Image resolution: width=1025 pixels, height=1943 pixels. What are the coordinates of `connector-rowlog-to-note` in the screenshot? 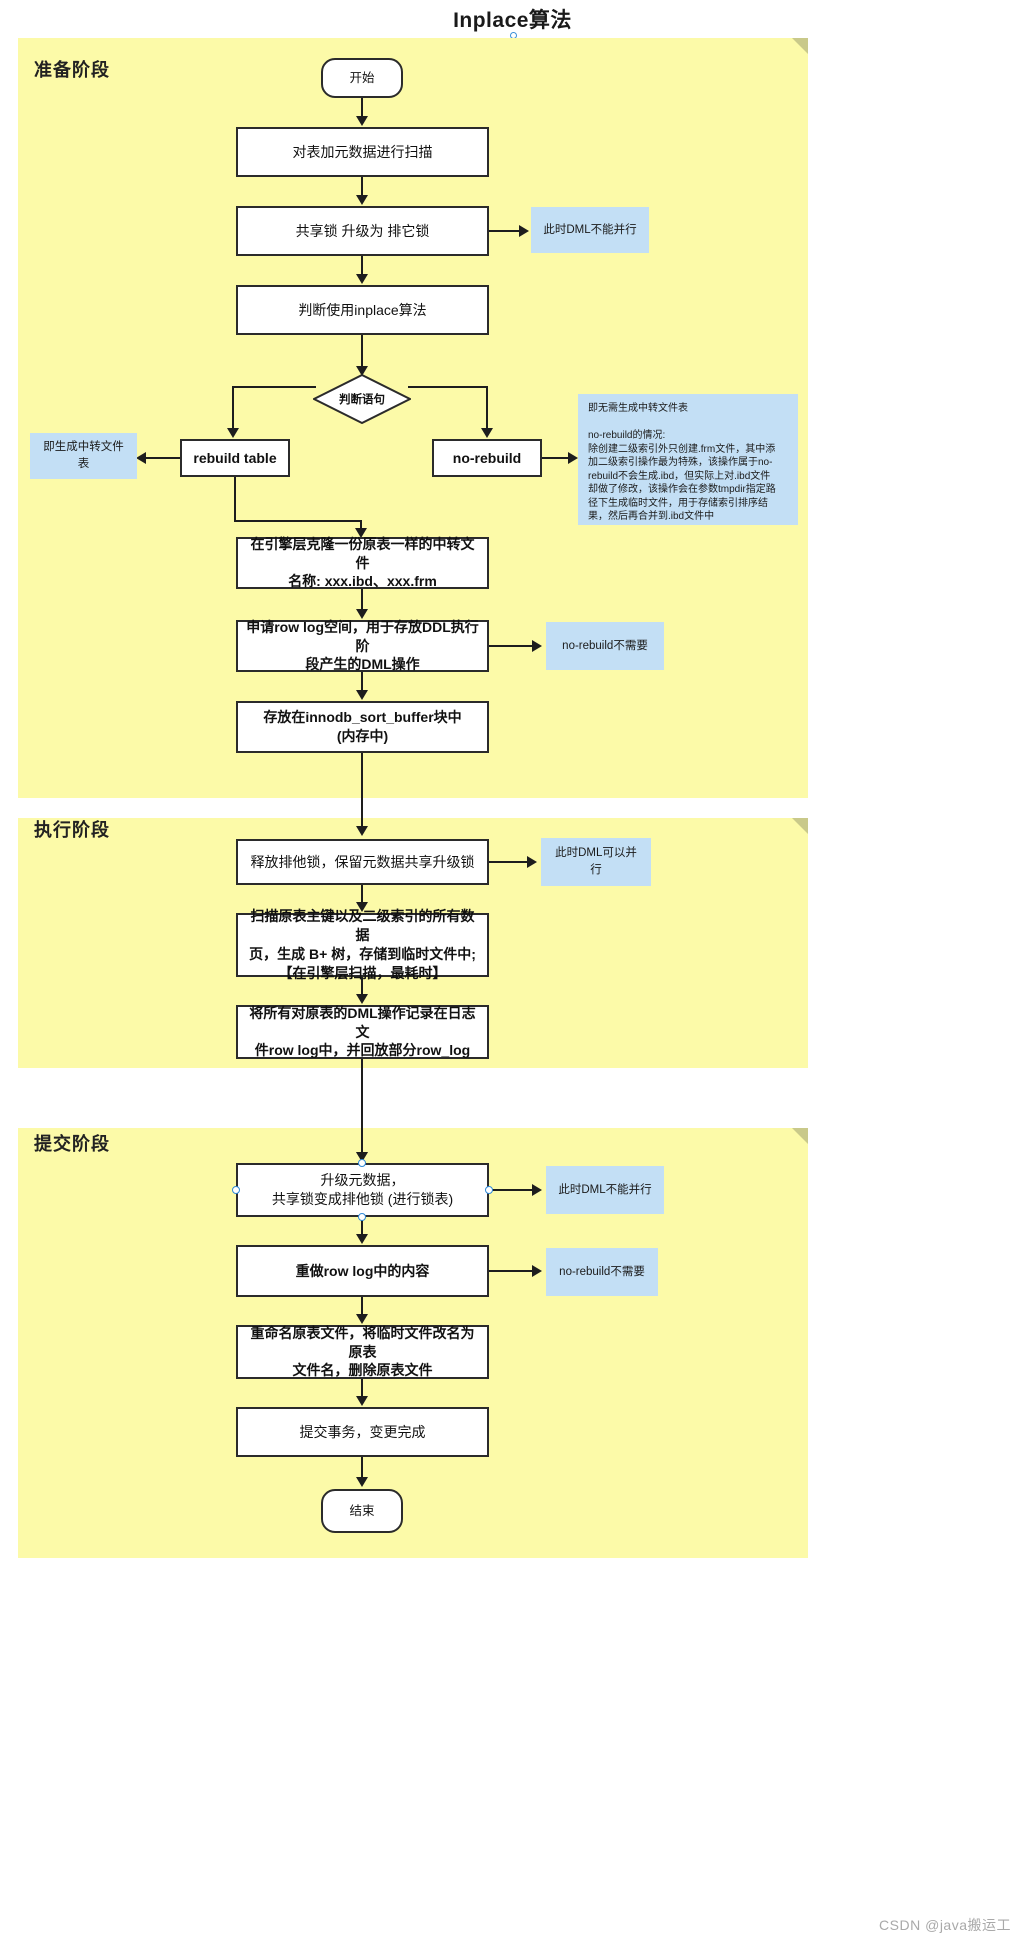 It's located at (511, 646).